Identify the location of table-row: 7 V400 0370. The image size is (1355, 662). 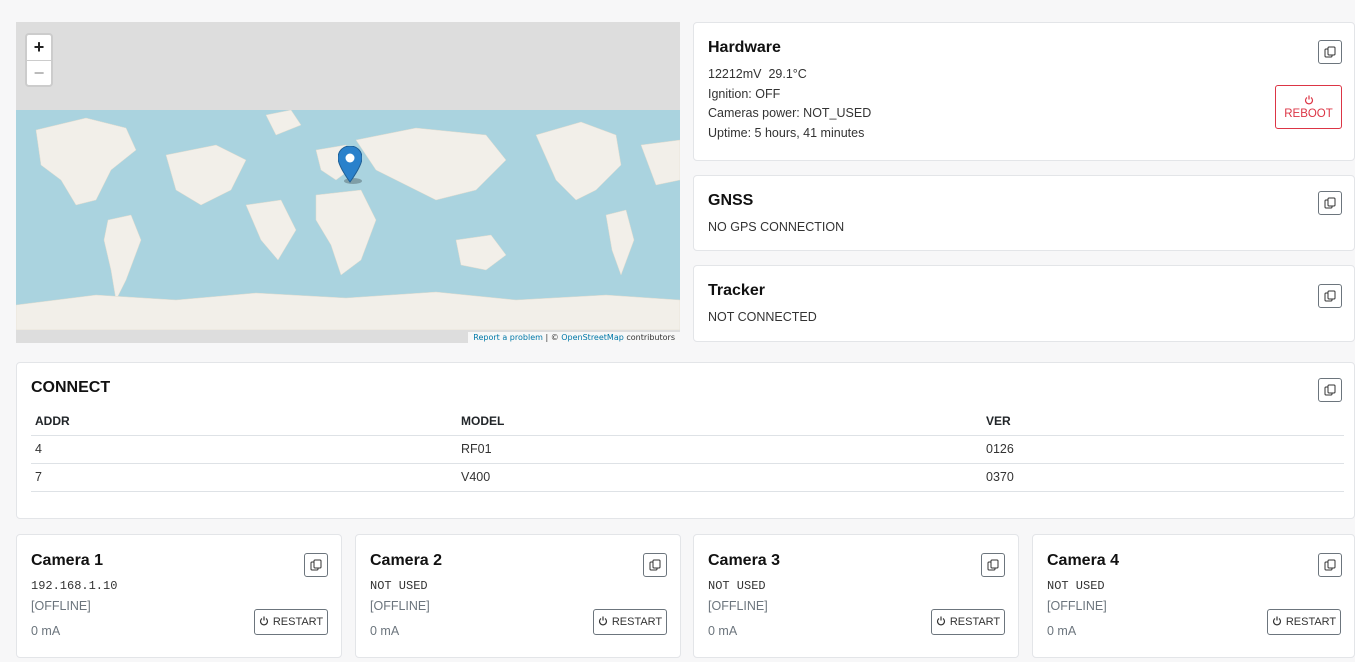
(687, 477).